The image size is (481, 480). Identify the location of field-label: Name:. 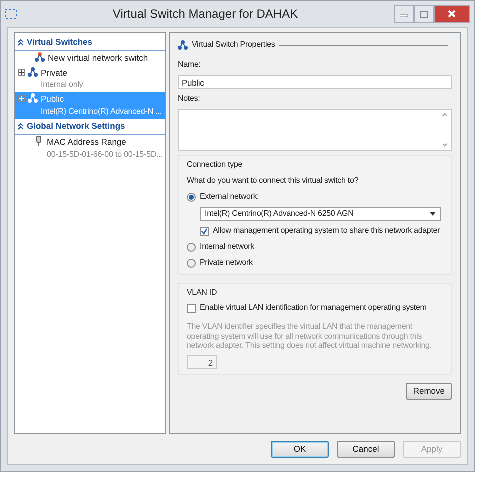
(190, 65).